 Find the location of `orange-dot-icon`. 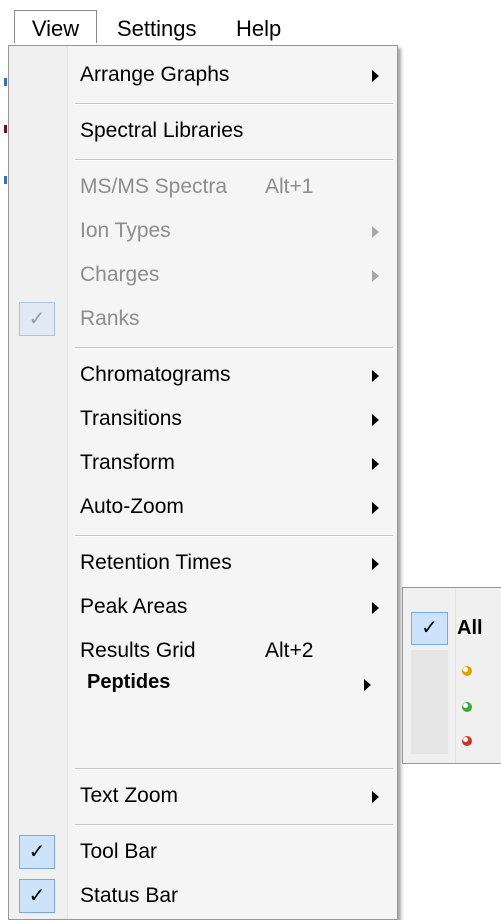

orange-dot-icon is located at coordinates (467, 671).